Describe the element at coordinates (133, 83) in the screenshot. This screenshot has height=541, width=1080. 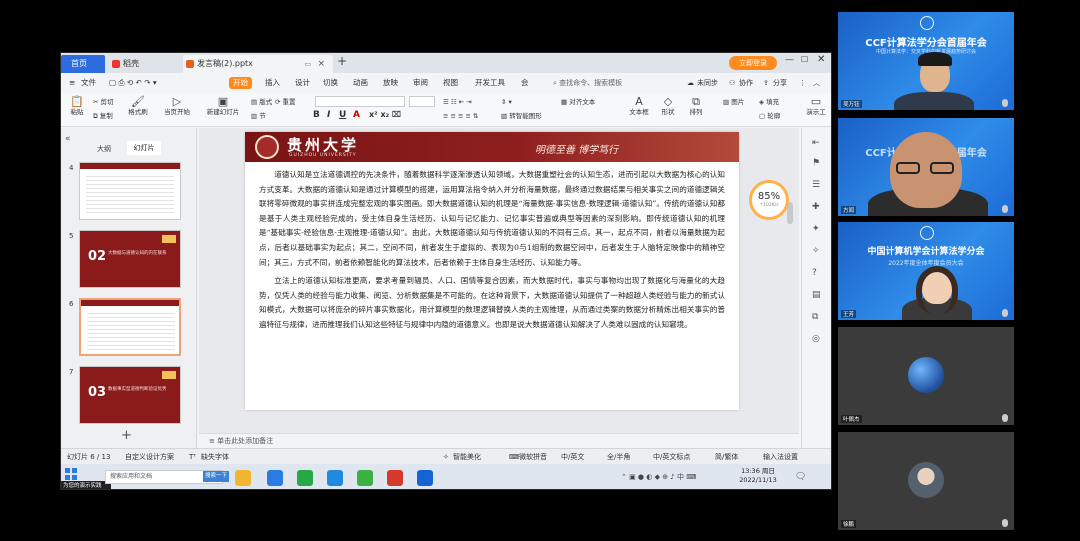
I see `quick-access-icons: ▢ ⎙ ⟲ ↶ ↷ ▾` at that location.